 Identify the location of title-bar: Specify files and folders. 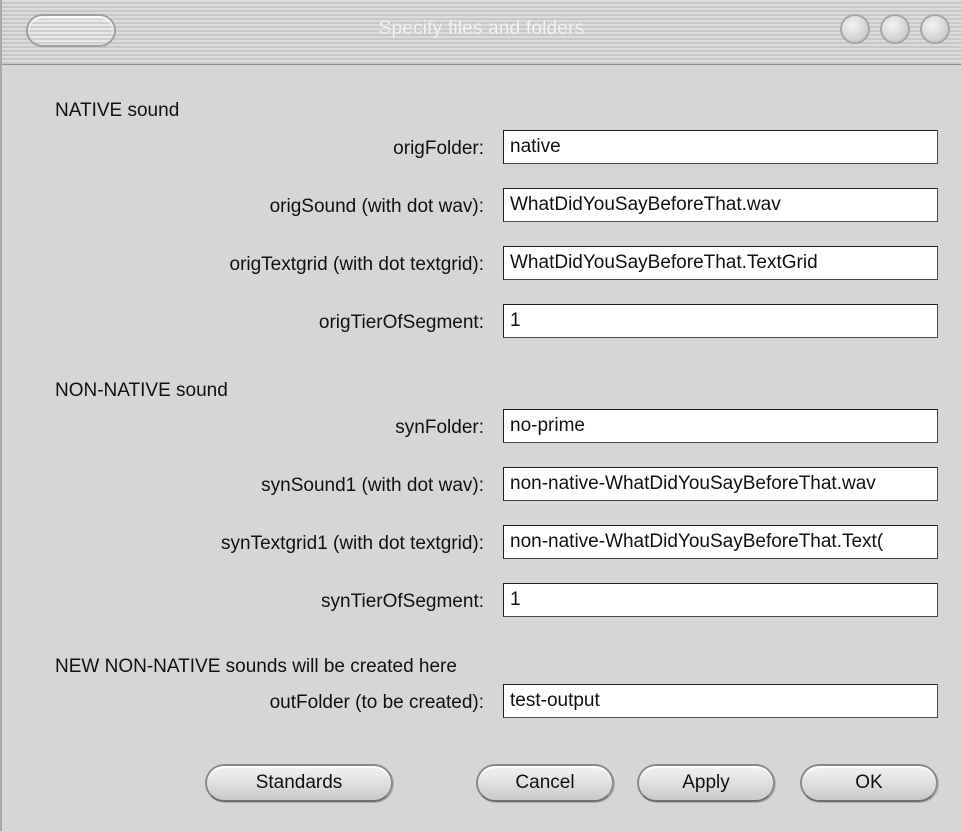
(481, 32).